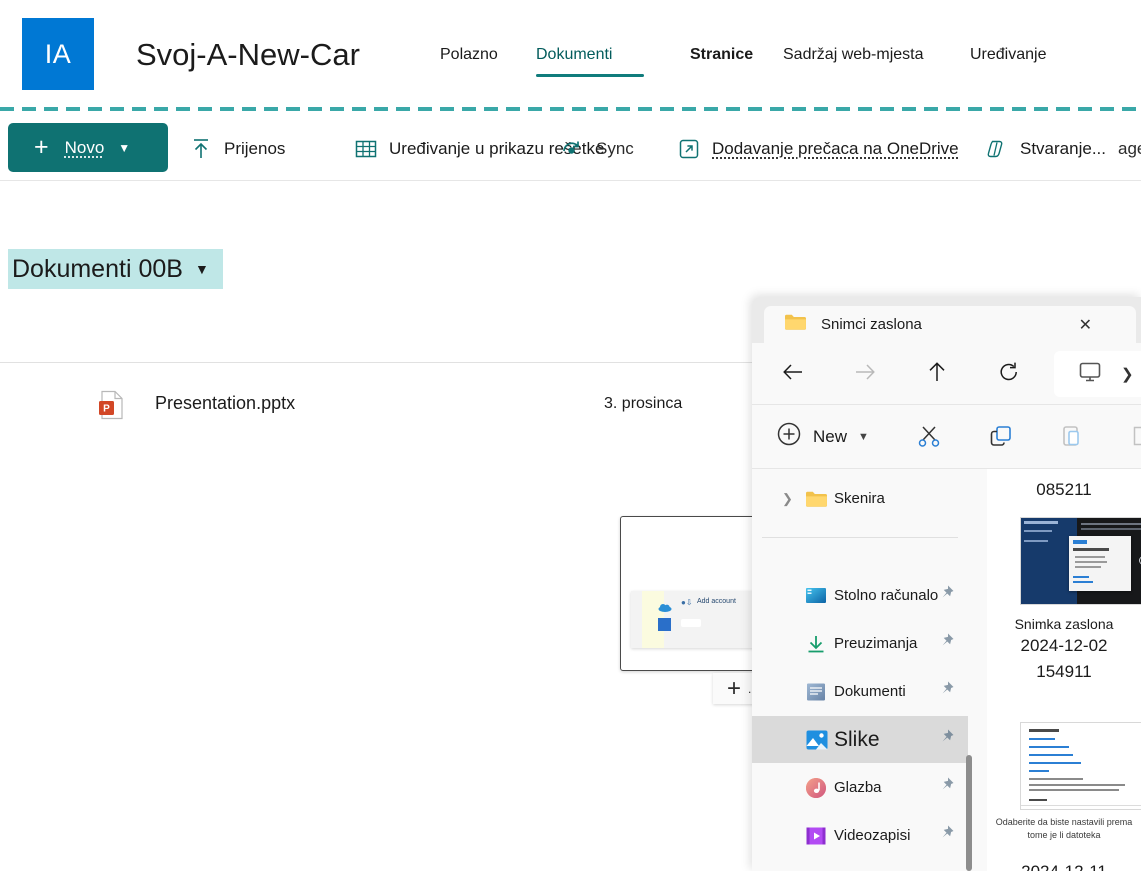 The height and width of the screenshot is (871, 1141). Describe the element at coordinates (1064, 624) in the screenshot. I see `thumbnail-caption-line1: Snimka zaslona` at that location.